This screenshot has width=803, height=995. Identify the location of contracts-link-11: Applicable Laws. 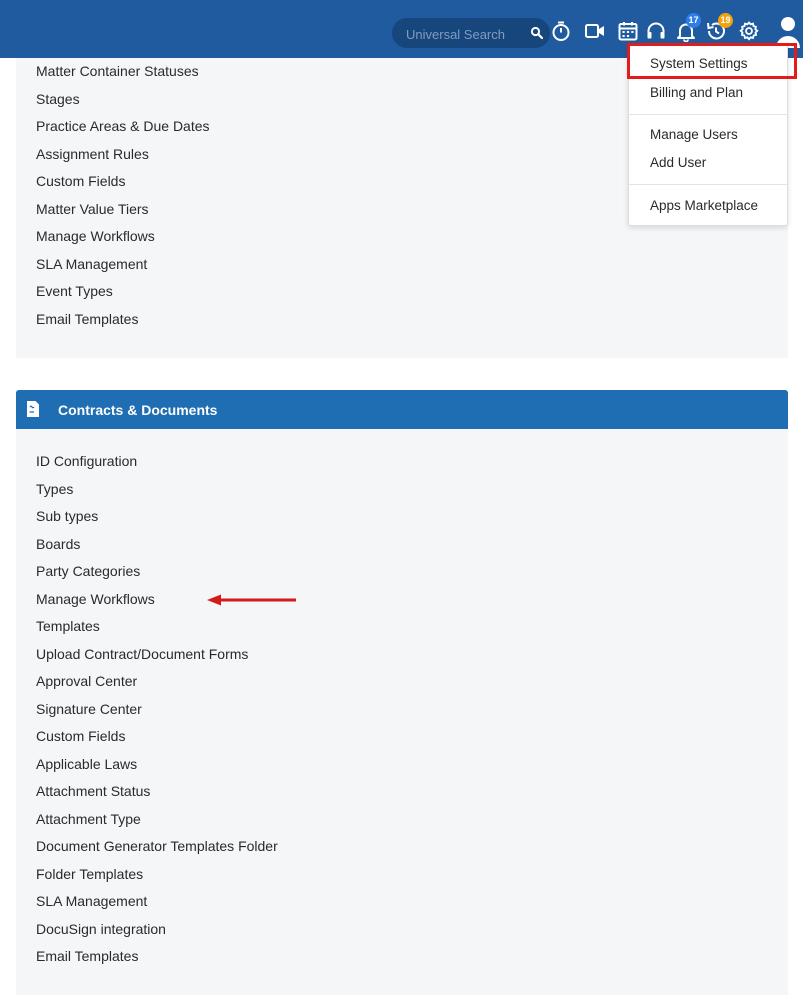
(157, 765).